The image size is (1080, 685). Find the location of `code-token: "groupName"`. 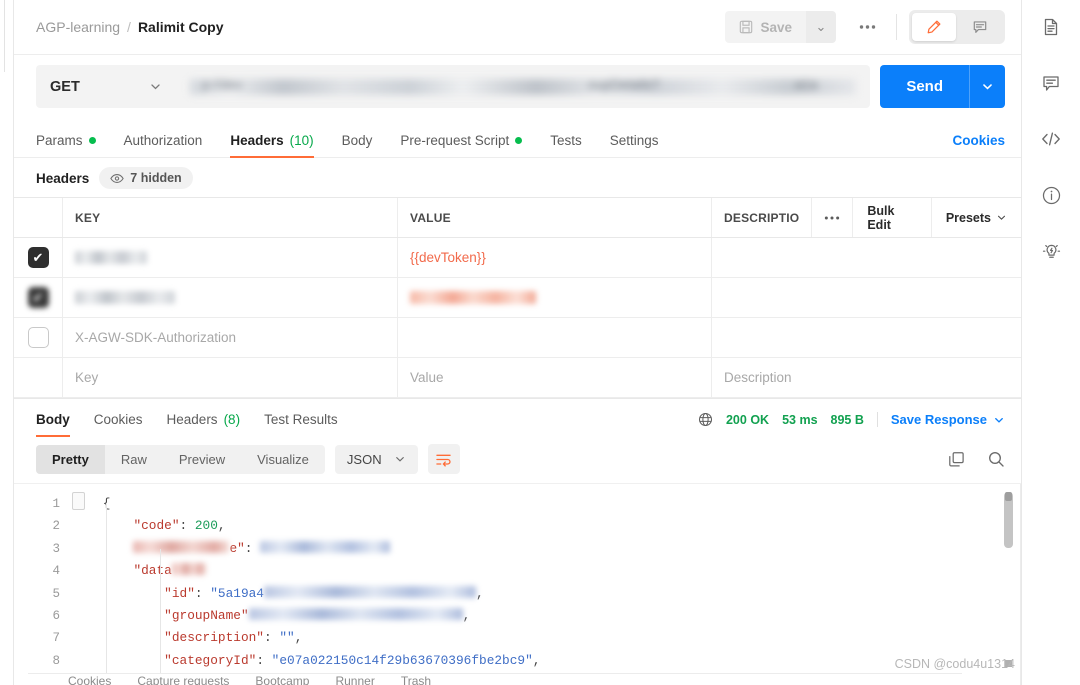

code-token: "groupName" is located at coordinates (206, 616).